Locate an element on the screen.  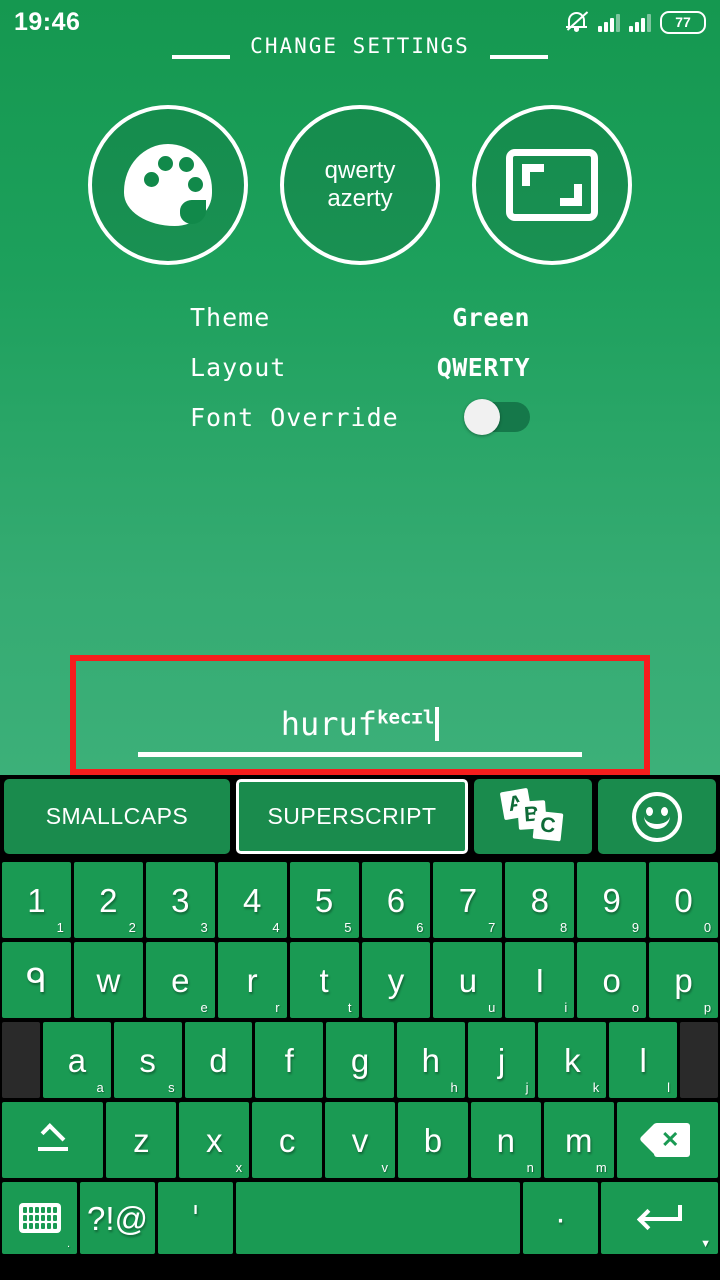
key-m-hint: m is located at coordinates (601, 1167).